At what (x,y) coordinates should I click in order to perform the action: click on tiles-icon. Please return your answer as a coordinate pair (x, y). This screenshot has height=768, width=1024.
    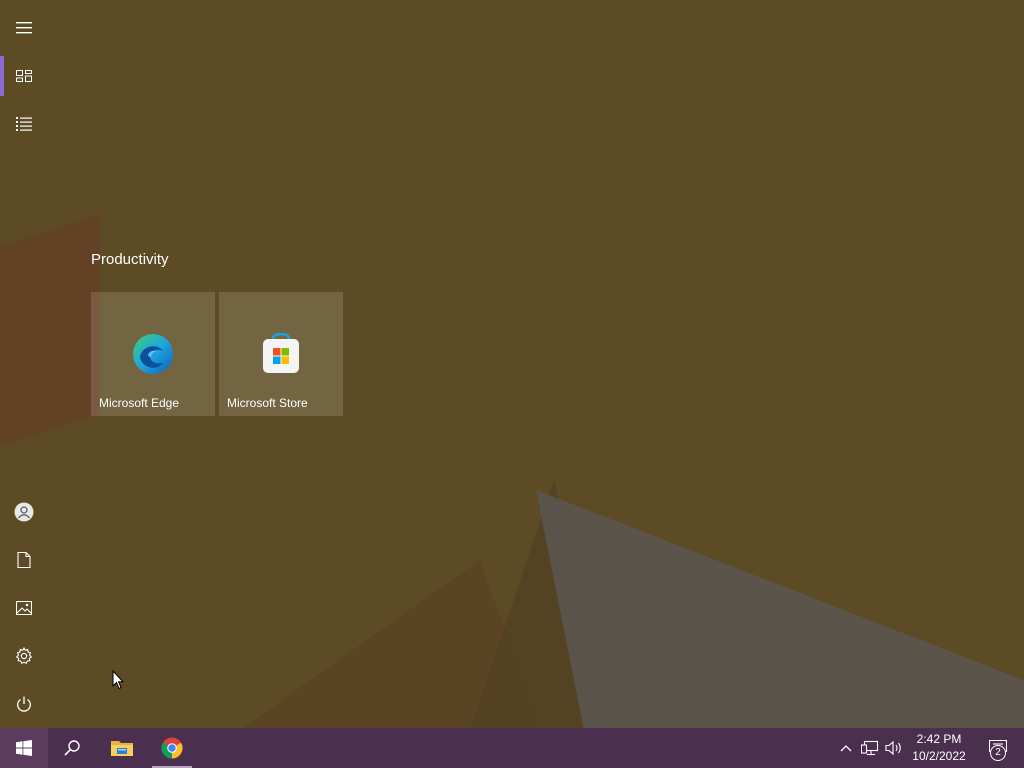
    Looking at the image, I should click on (24, 76).